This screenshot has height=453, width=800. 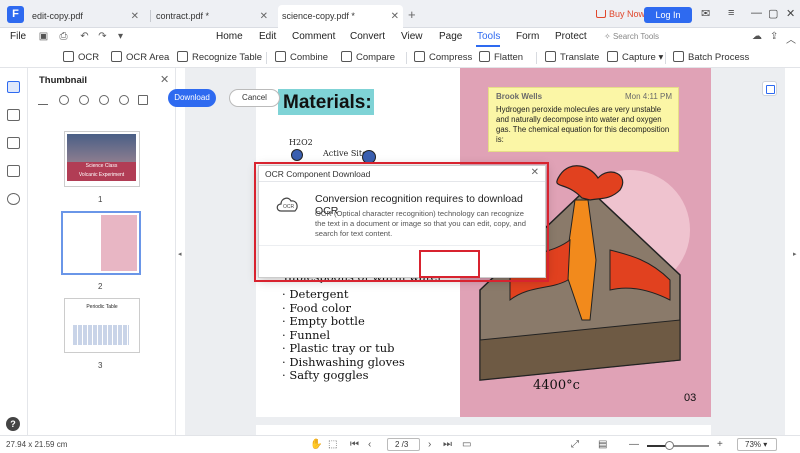 I want to click on login-button: Log In, so click(x=668, y=15).